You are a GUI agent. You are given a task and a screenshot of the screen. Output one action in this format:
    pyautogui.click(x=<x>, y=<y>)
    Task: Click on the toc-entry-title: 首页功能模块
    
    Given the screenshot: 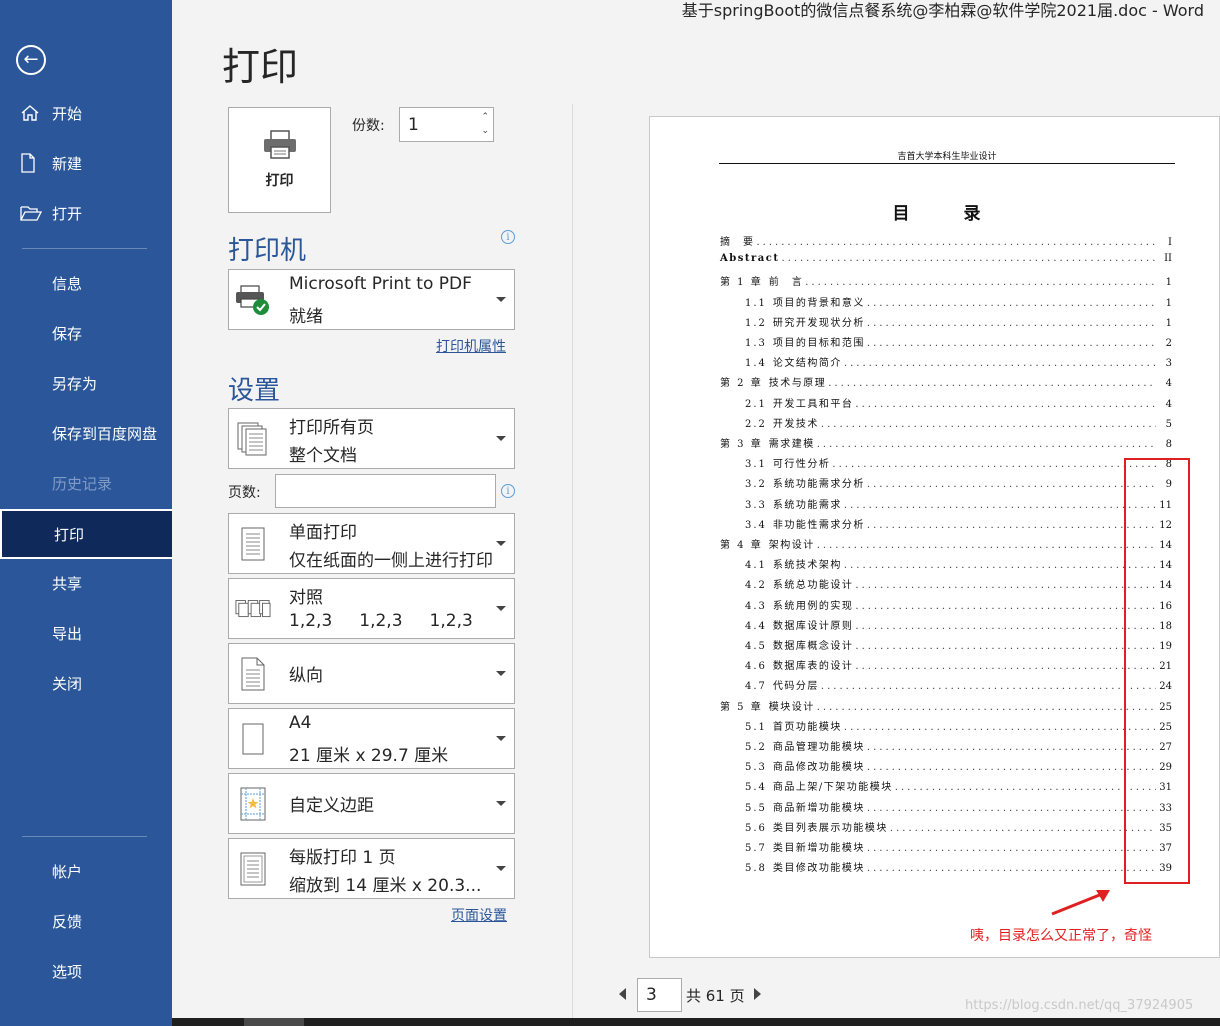 What is the action you would take?
    pyautogui.click(x=807, y=727)
    